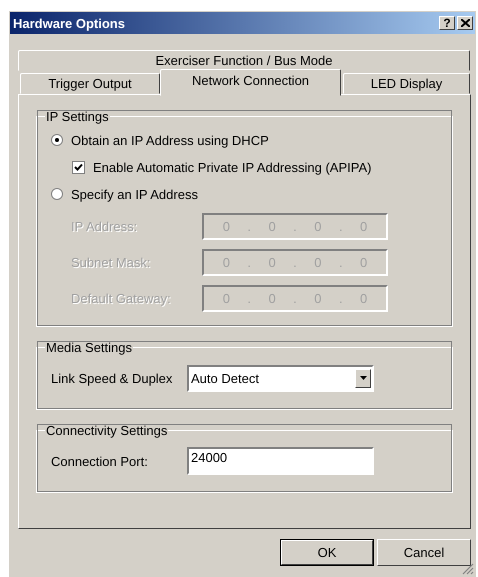  Describe the element at coordinates (112, 378) in the screenshot. I see `field-label: Link Speed & Duplex` at that location.